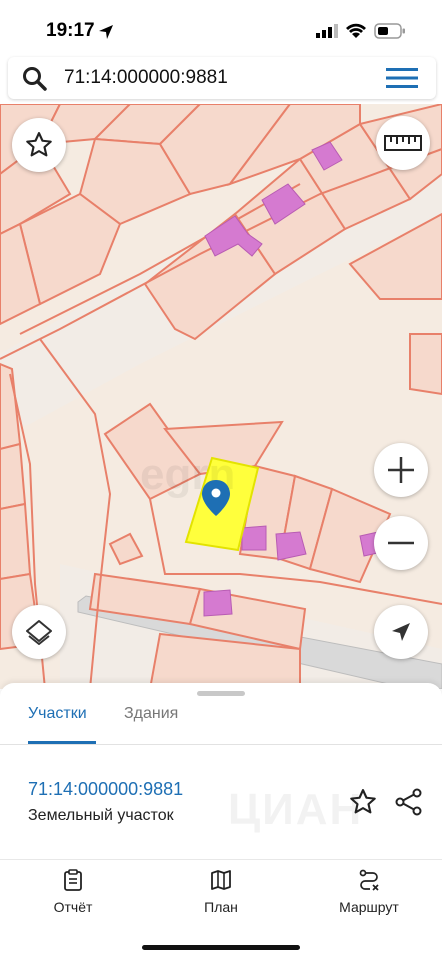 Image resolution: width=442 pixels, height=960 pixels. What do you see at coordinates (106, 32) in the screenshot?
I see `location-arrow-icon` at bounding box center [106, 32].